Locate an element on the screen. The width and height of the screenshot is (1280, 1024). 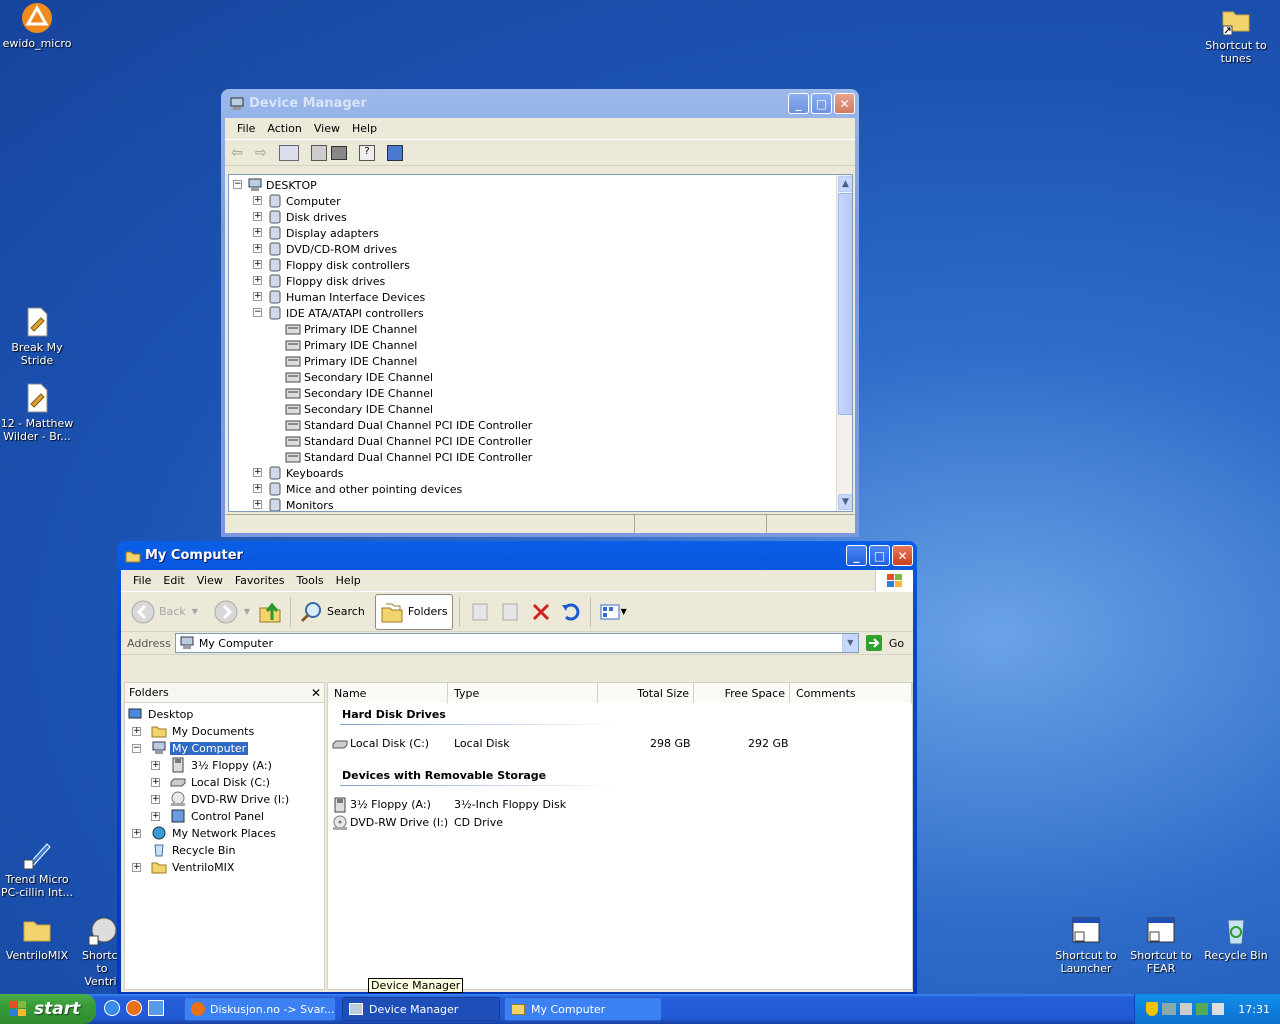
tree-category: + Floppy disk controllers is located at coordinates (331, 265).